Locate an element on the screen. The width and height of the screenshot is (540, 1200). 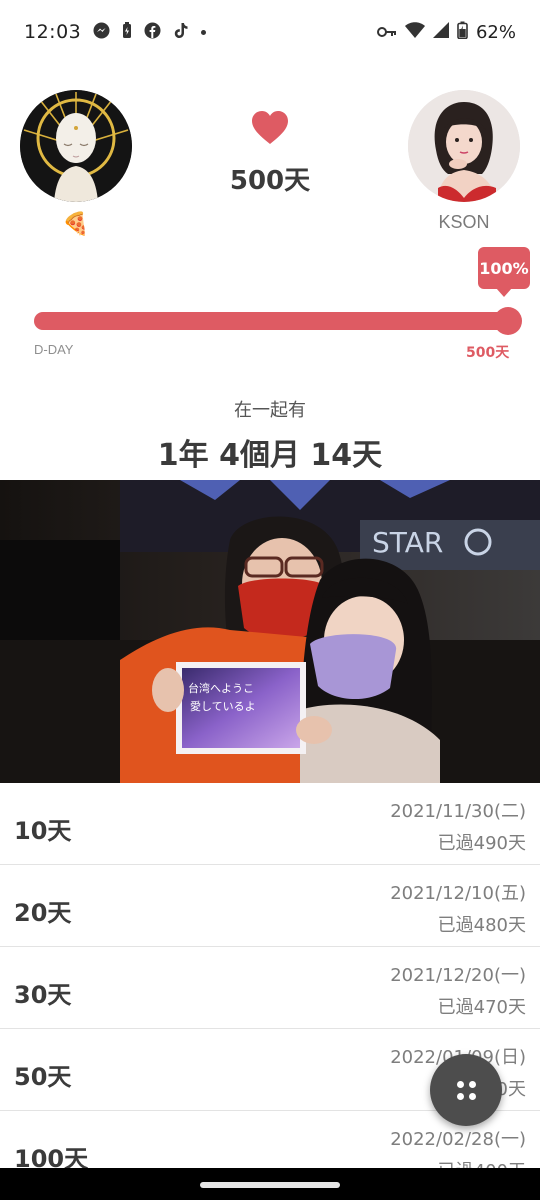
system-nav-bar is located at coordinates (270, 1184).